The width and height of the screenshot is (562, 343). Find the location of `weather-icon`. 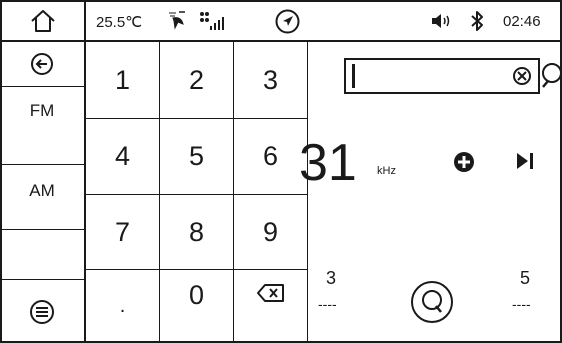

weather-icon is located at coordinates (177, 20).